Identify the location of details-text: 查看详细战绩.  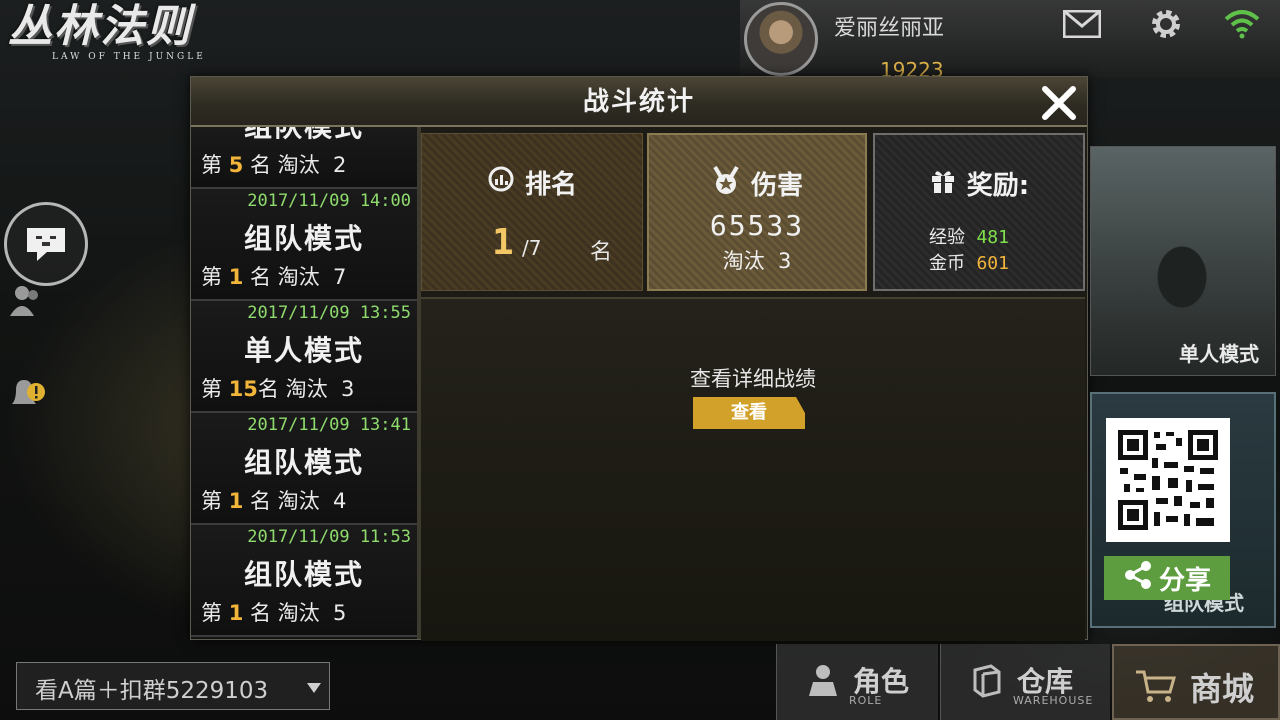
(753, 379).